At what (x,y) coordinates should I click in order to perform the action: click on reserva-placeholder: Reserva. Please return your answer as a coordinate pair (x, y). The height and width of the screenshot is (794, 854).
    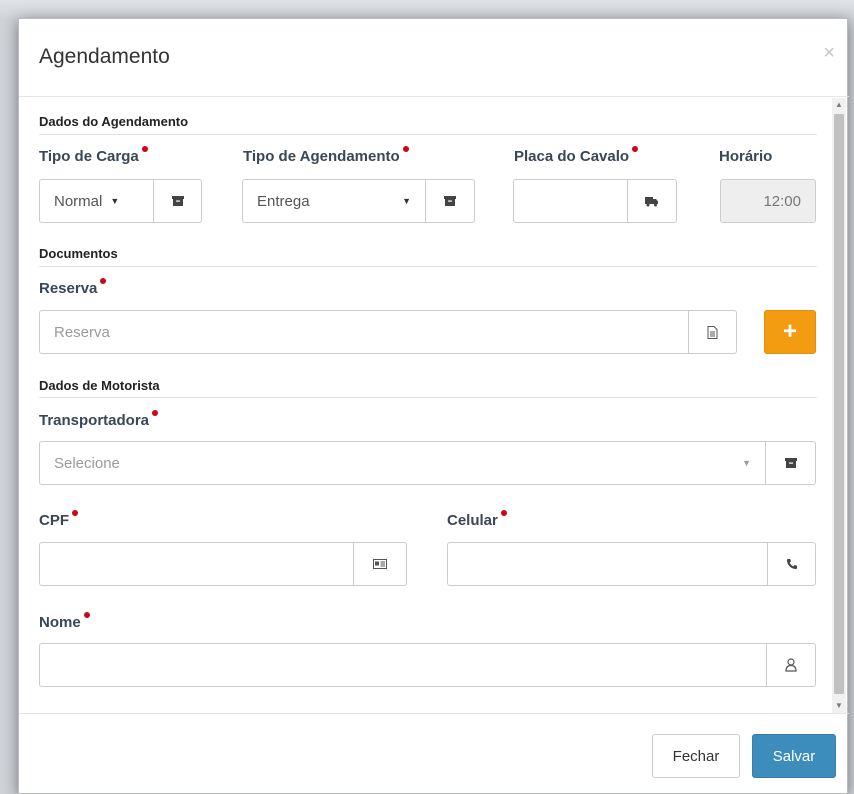
    Looking at the image, I should click on (82, 332).